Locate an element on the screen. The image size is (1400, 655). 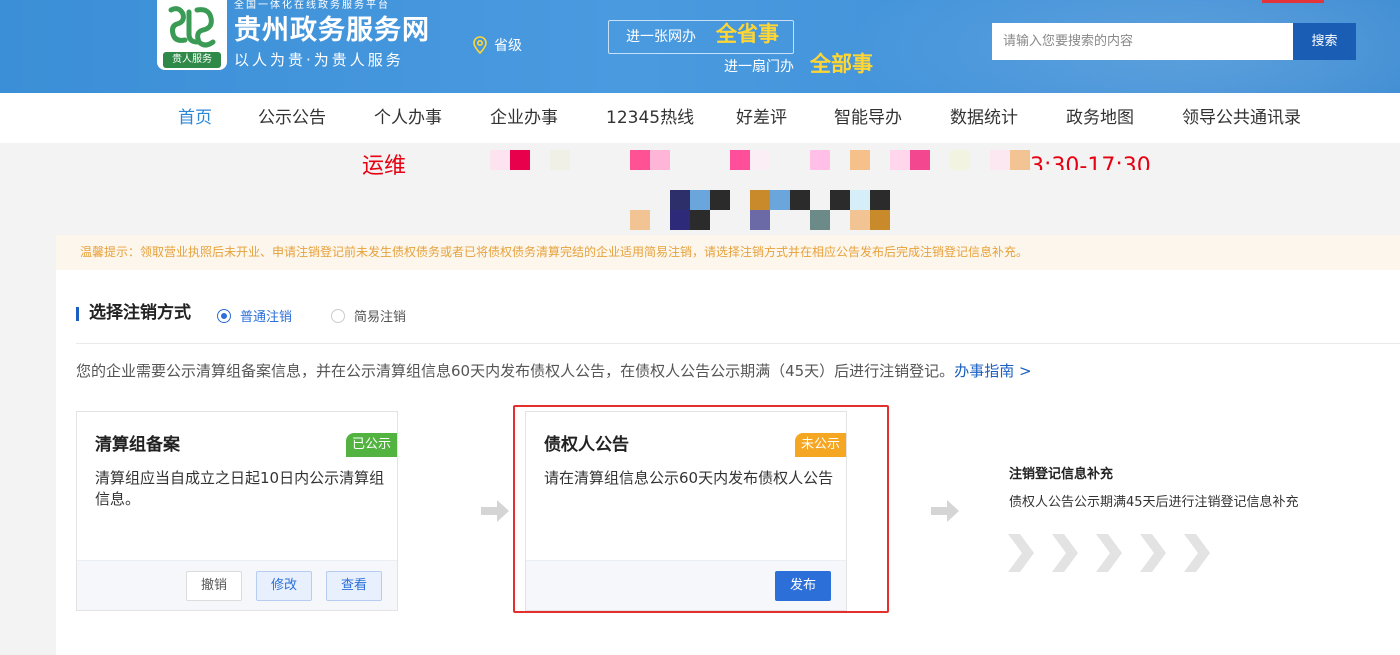
chevron-right-icon is located at coordinates (1109, 553).